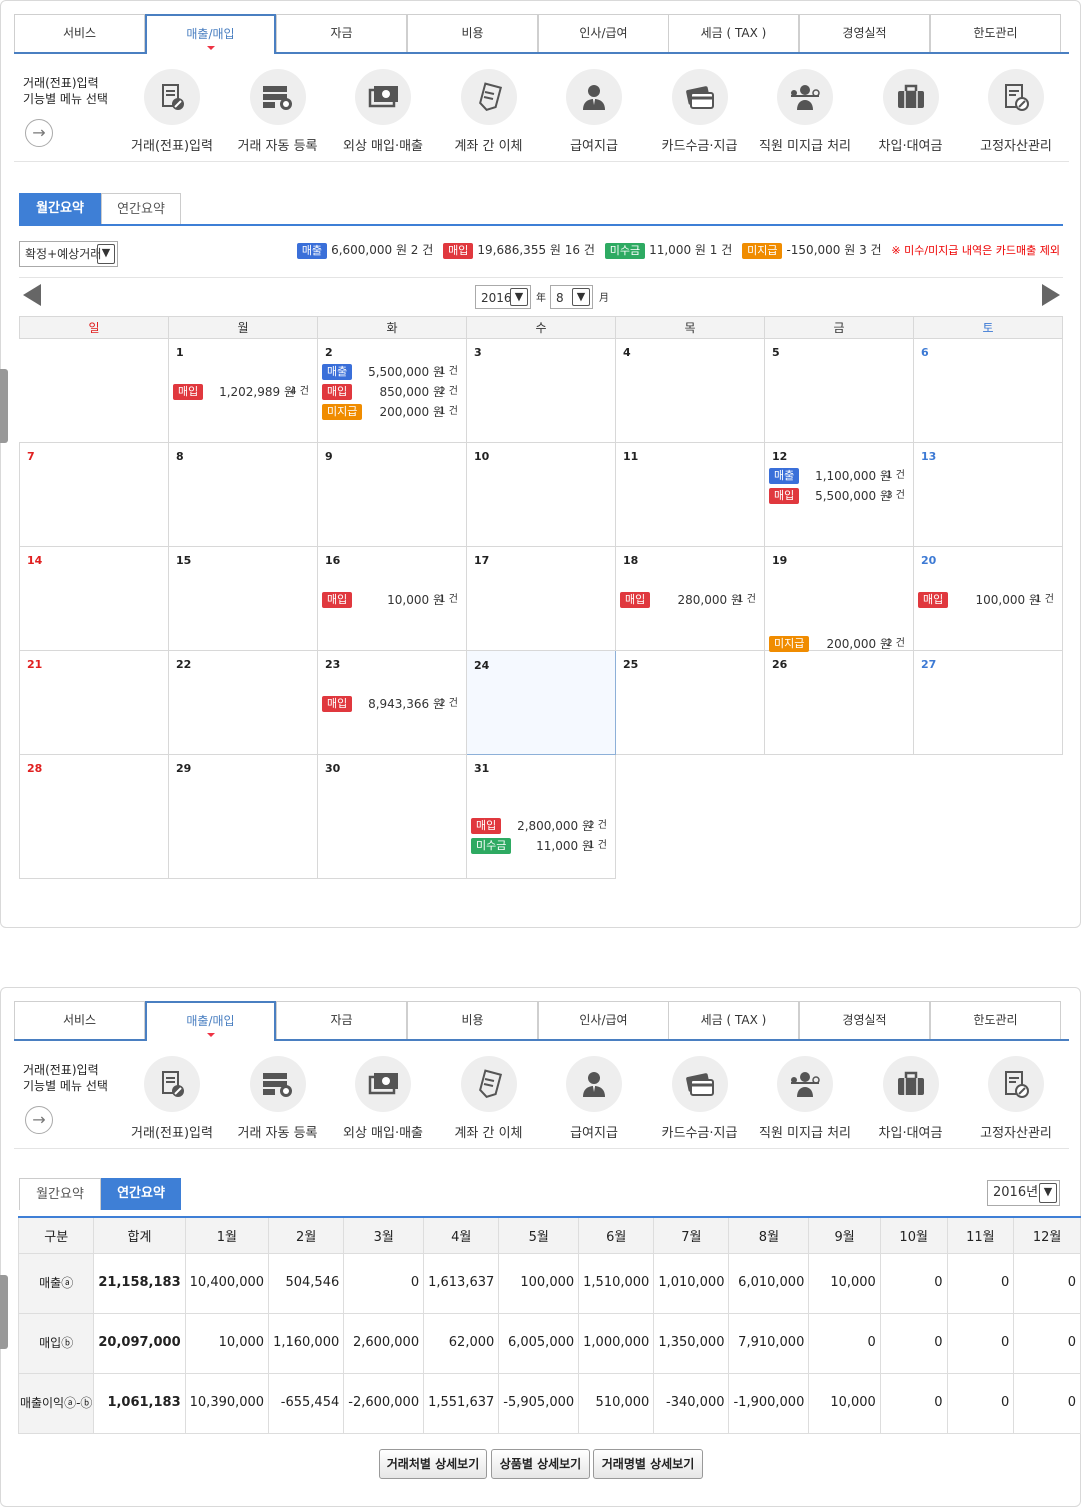 This screenshot has width=1081, height=1507. I want to click on calendar-day: 26, so click(839, 702).